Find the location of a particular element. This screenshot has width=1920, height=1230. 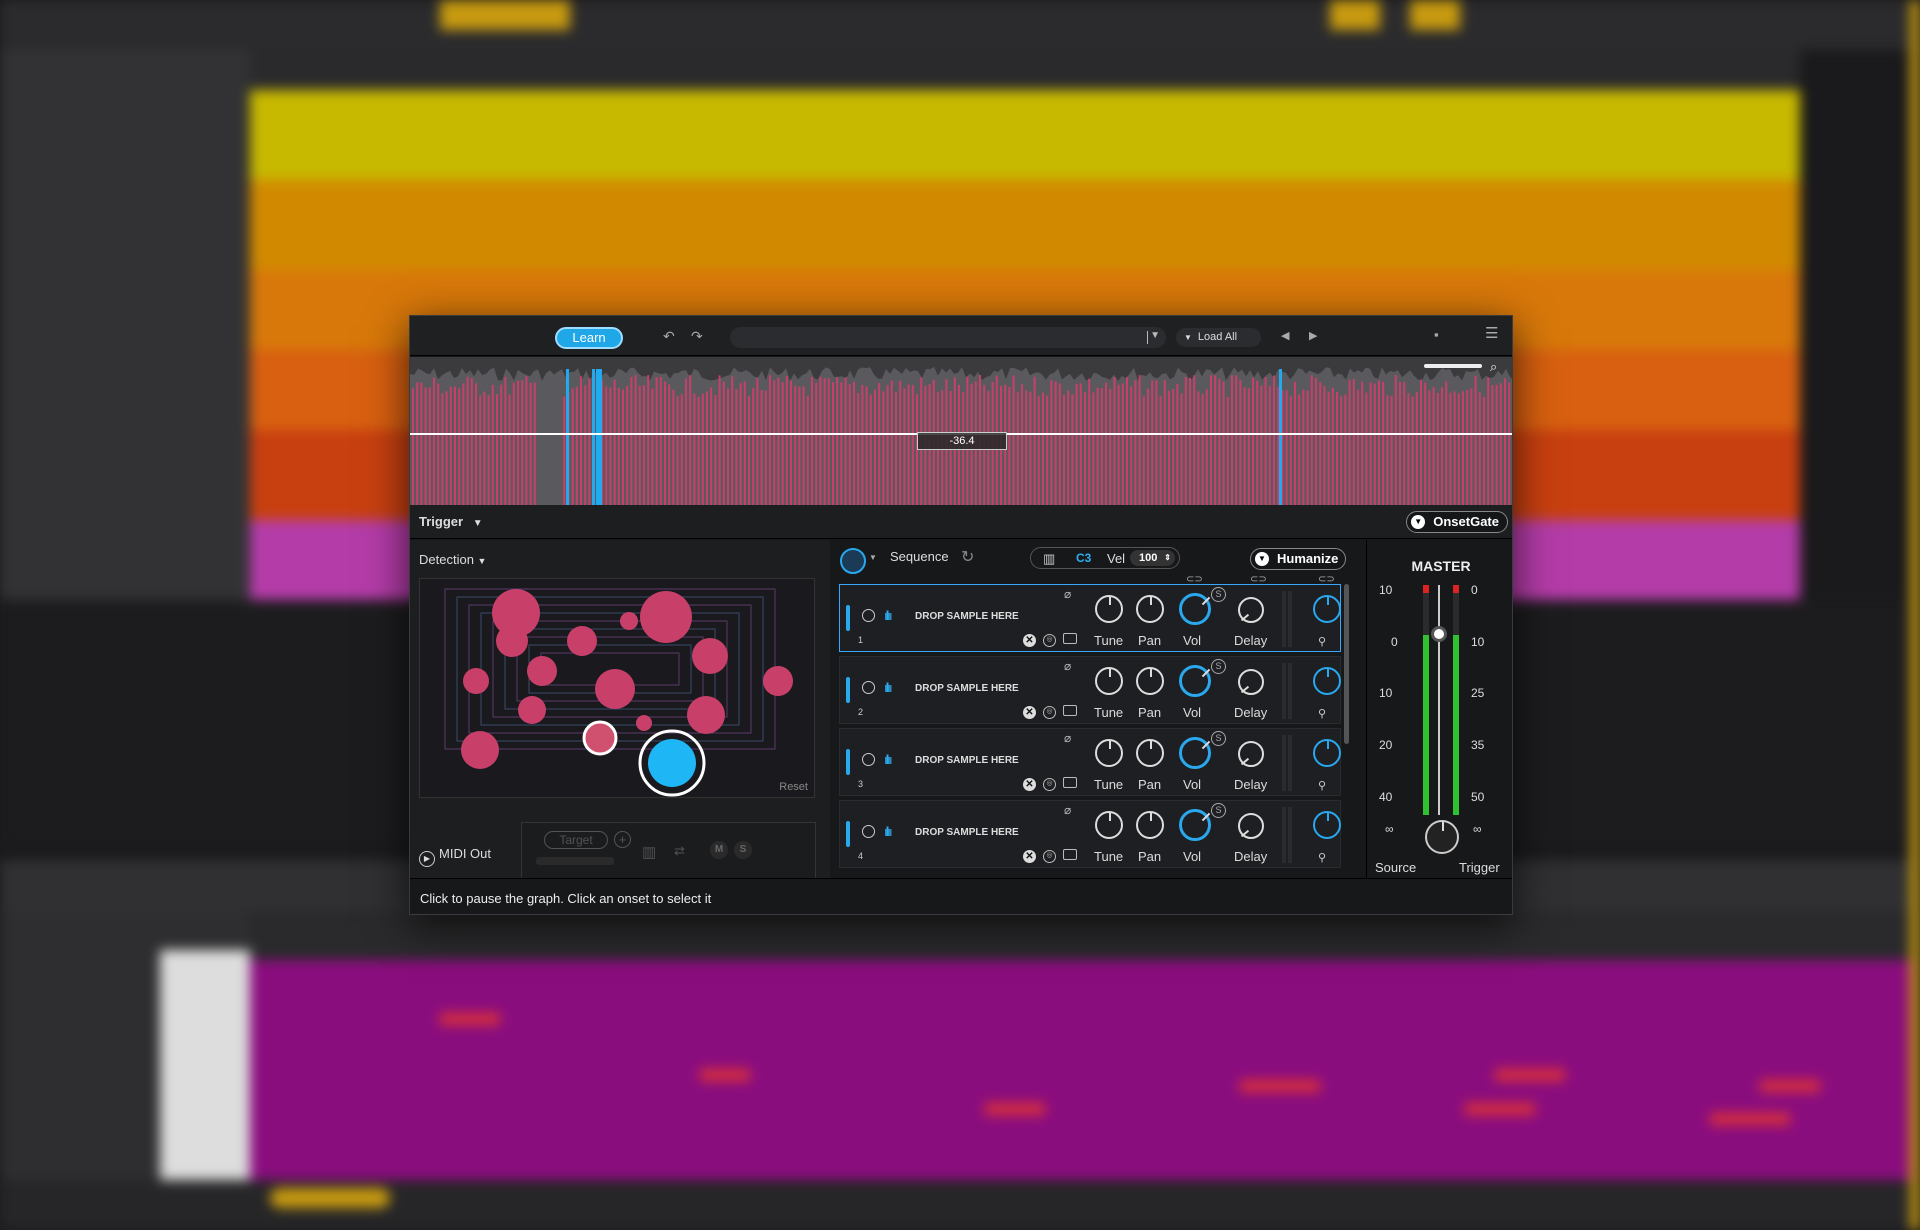

hovered-onset-bubble is located at coordinates (600, 738).